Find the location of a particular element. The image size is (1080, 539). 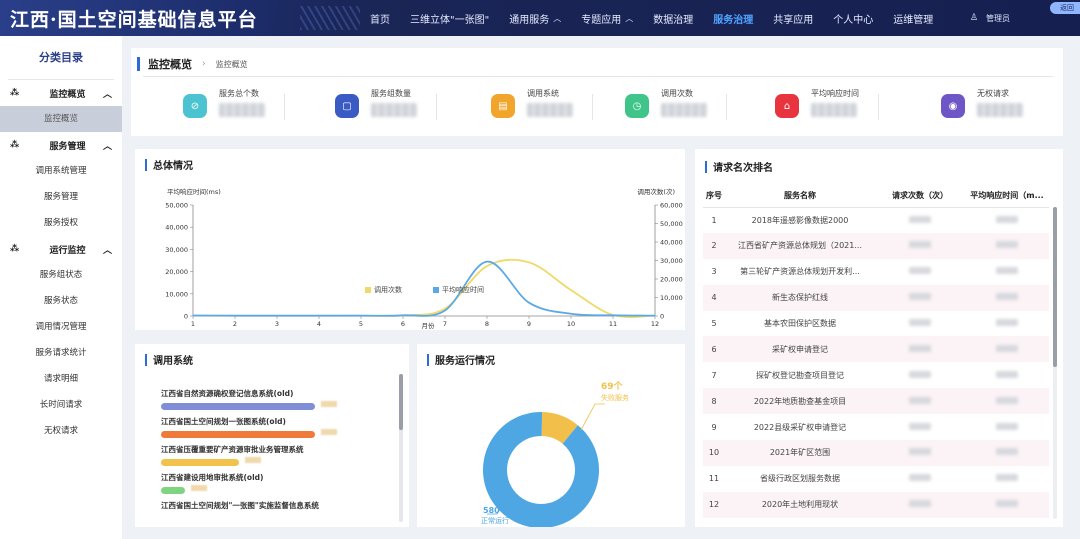

nav-item-label: 服务治理 is located at coordinates (733, 20).